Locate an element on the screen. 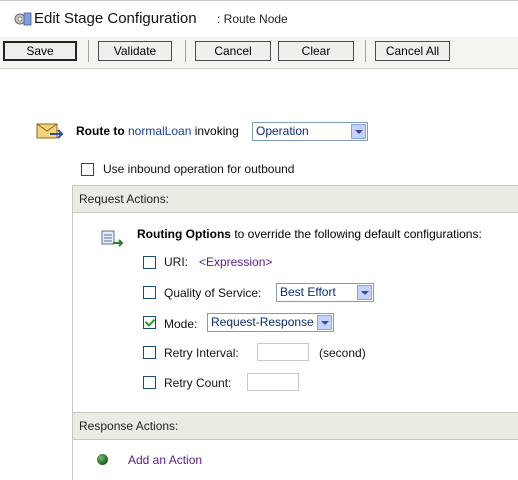 The image size is (518, 480). uri-checkbox is located at coordinates (149, 262).